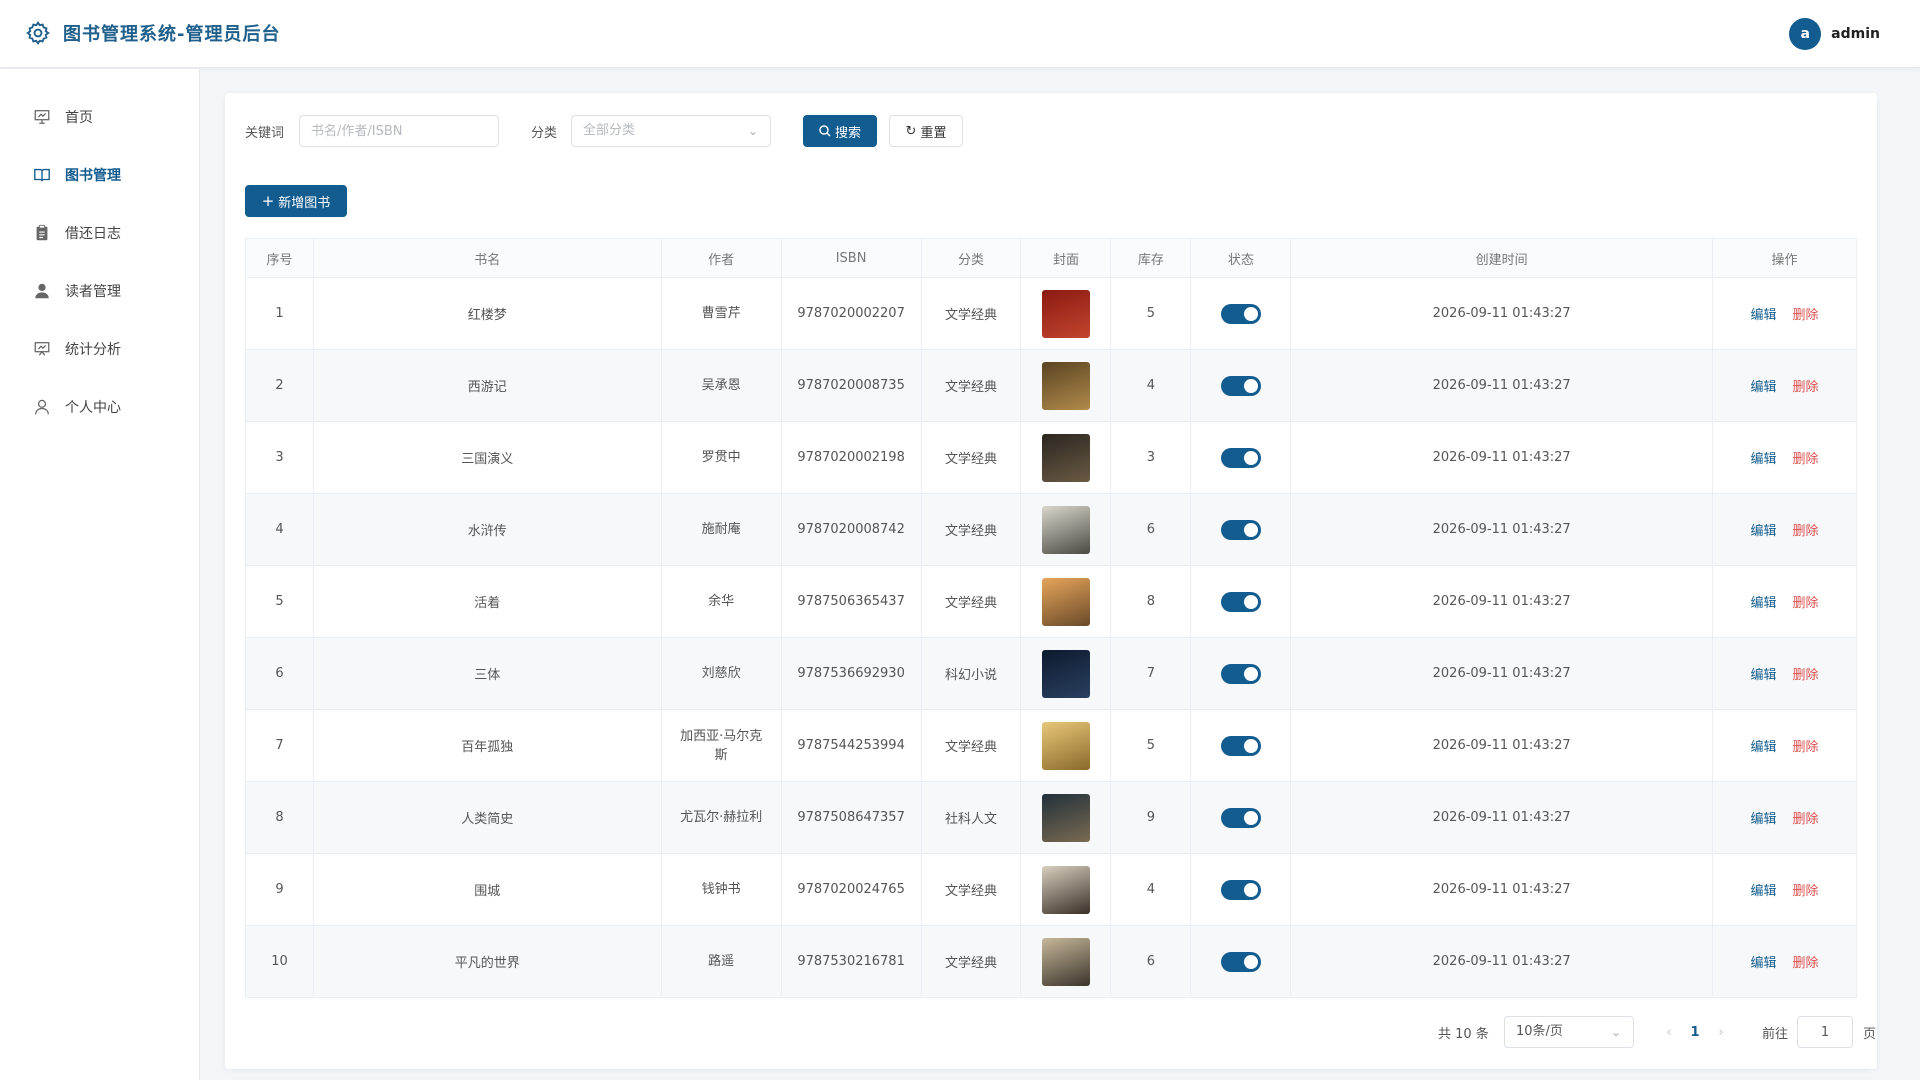  Describe the element at coordinates (721, 258) in the screenshot. I see `column-header: 作者` at that location.